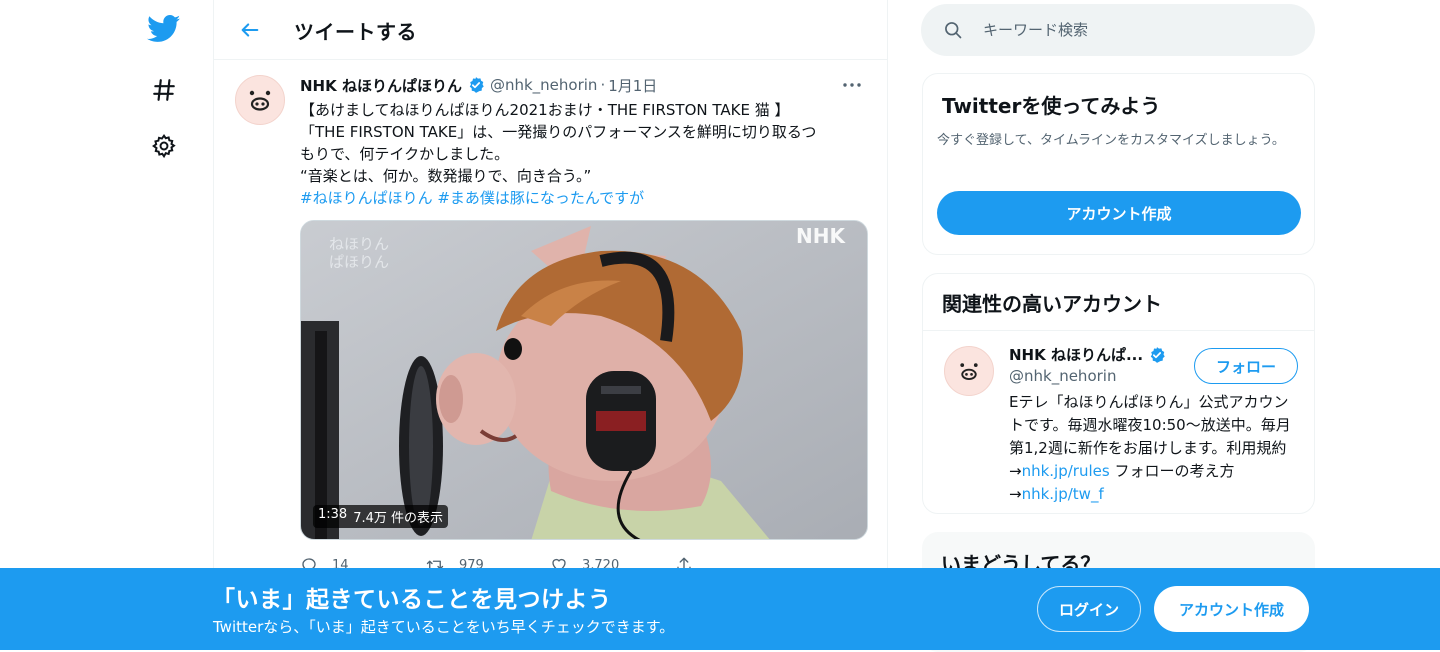 The image size is (1440, 652). I want to click on twitter-logo-icon, so click(164, 29).